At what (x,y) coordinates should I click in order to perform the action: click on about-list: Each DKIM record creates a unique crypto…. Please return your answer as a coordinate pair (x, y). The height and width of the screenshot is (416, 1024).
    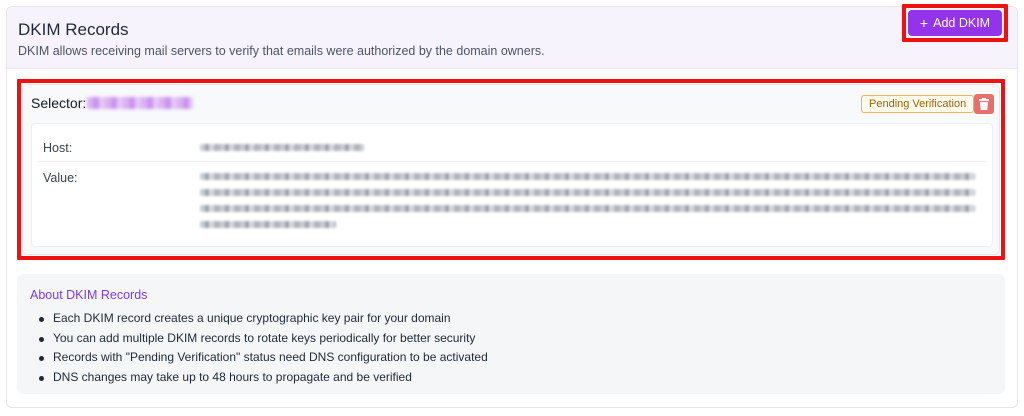
    Looking at the image, I should click on (263, 348).